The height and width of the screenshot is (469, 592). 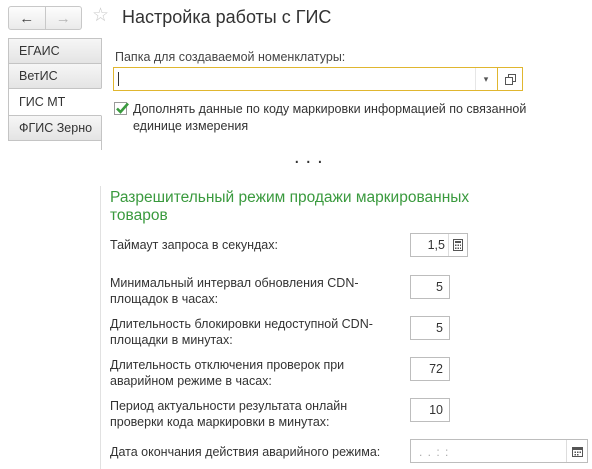 What do you see at coordinates (100, 327) in the screenshot?
I see `section-divider` at bounding box center [100, 327].